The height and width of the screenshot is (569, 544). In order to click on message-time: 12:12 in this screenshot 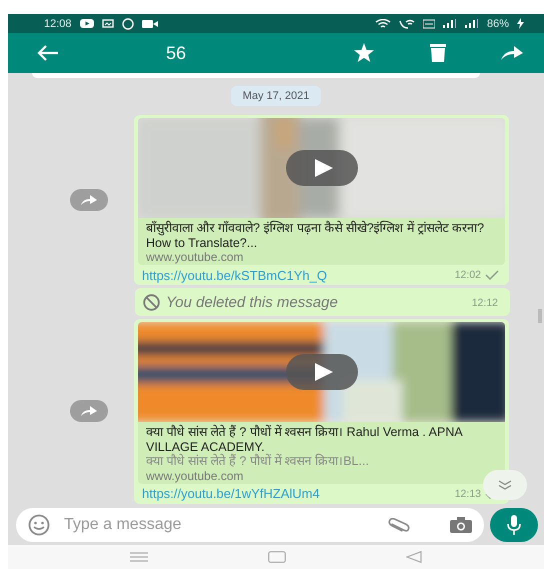, I will do `click(485, 302)`.